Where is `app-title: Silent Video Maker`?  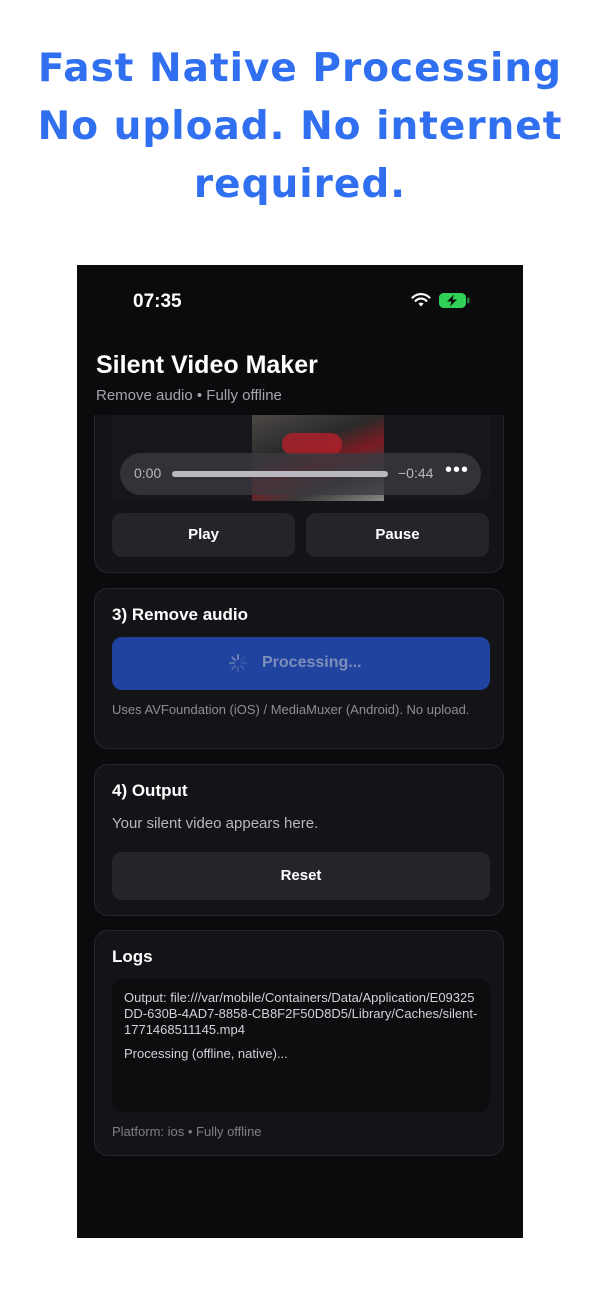 app-title: Silent Video Maker is located at coordinates (207, 365).